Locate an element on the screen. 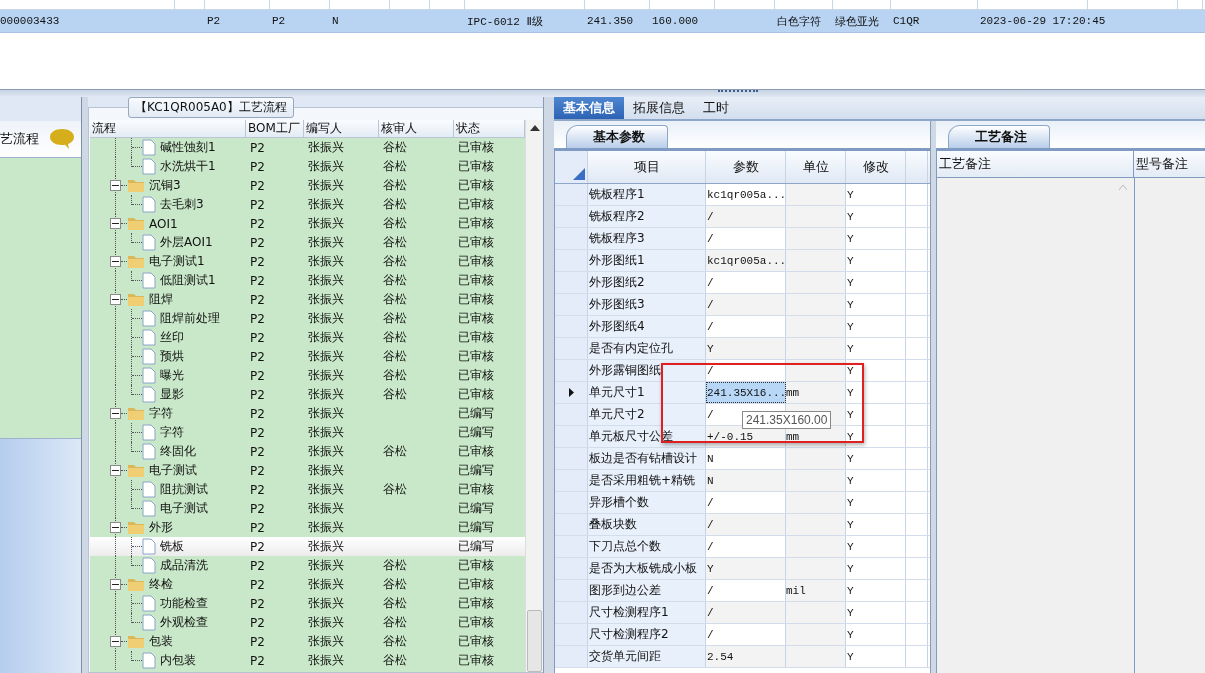  table-cell: 板边是否有钻槽设计 is located at coordinates (647, 458).